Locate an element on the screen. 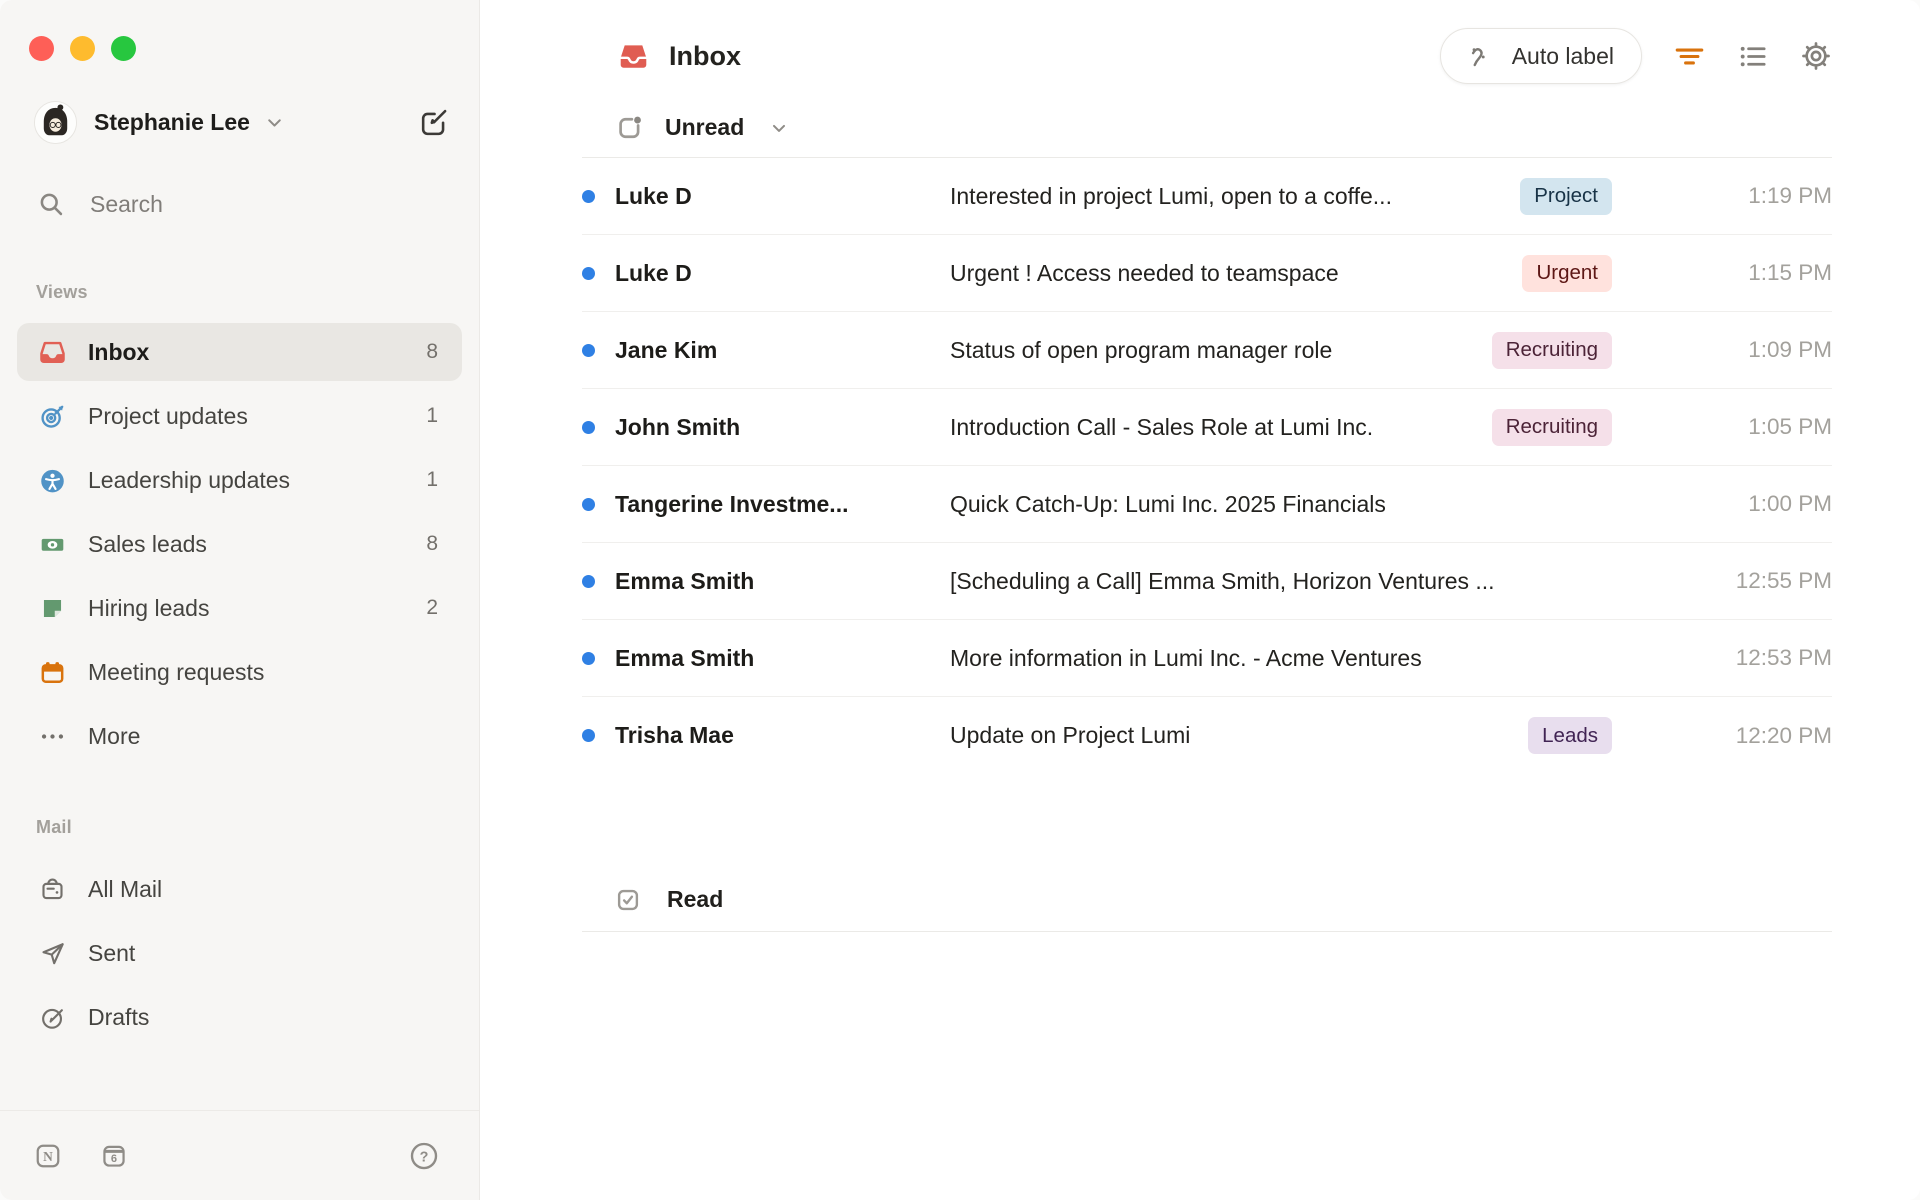 Image resolution: width=1920 pixels, height=1200 pixels. read-section-label: Read is located at coordinates (695, 899).